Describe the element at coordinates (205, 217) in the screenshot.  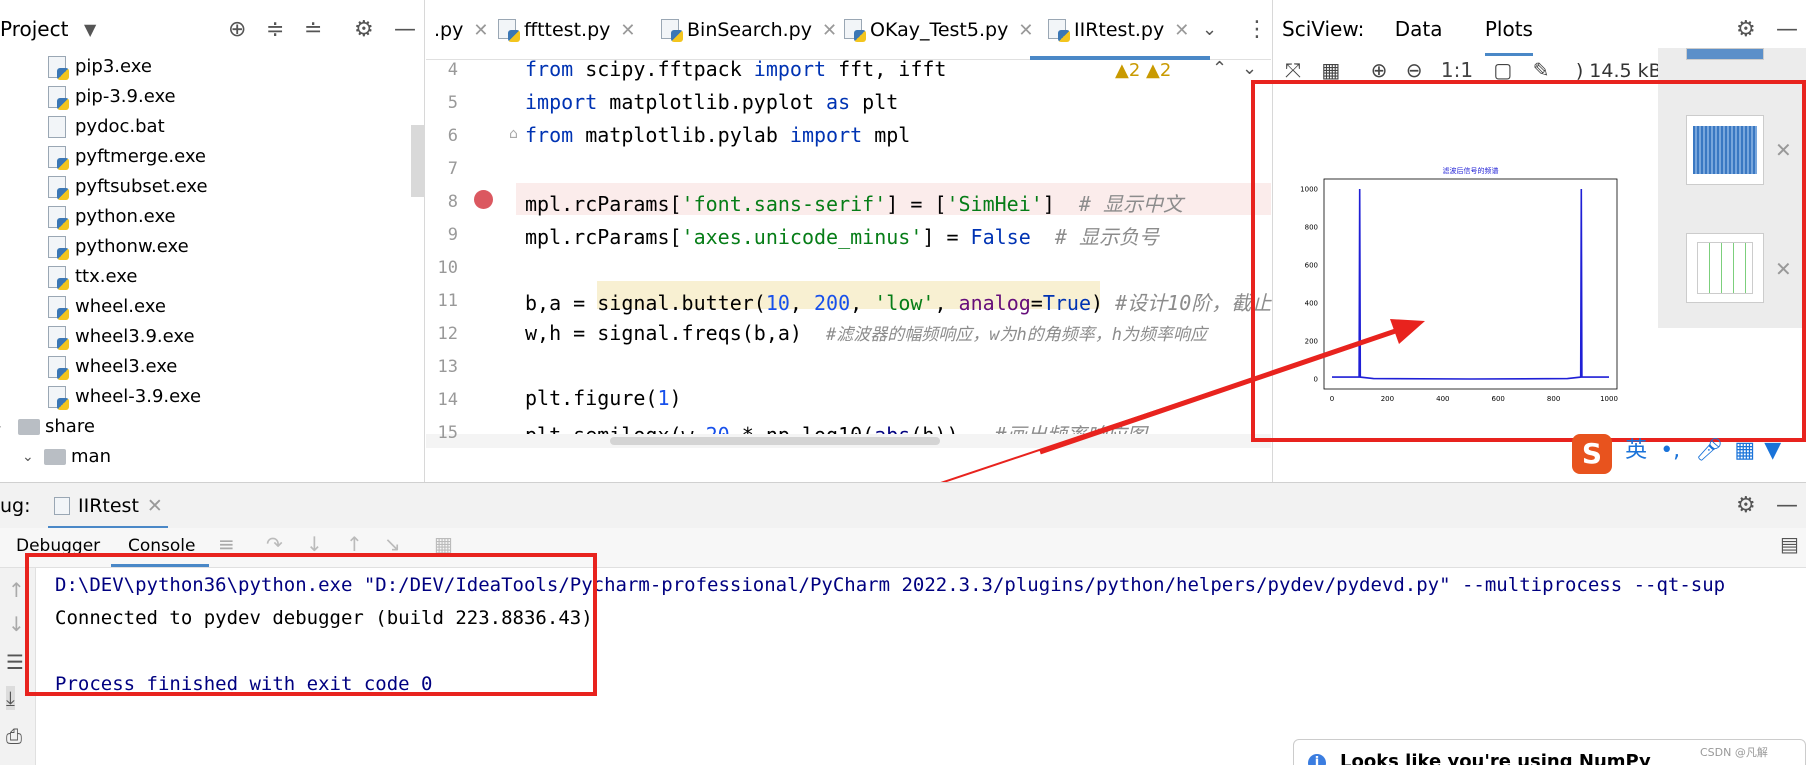
I see `tree-file: python.exe` at that location.